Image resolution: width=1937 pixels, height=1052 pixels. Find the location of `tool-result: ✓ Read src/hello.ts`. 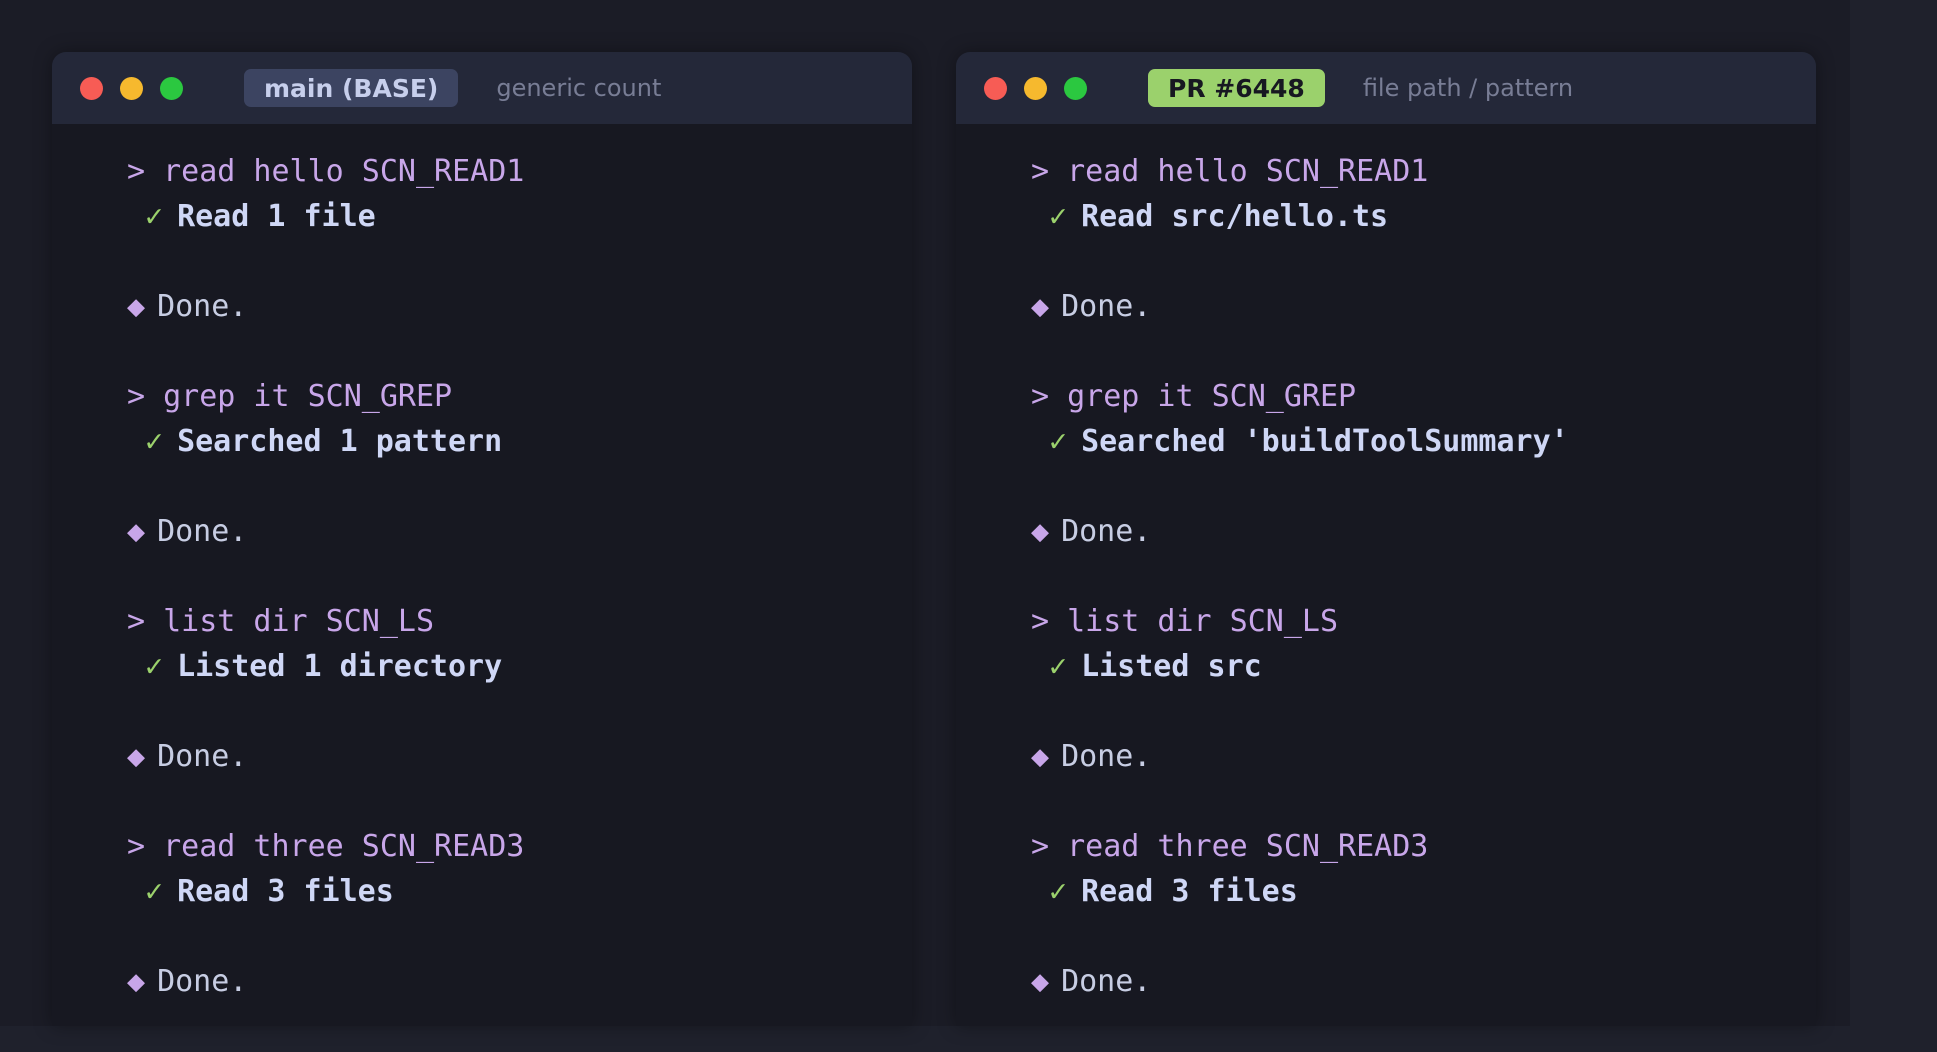

tool-result: ✓ Read src/hello.ts is located at coordinates (1218, 217).